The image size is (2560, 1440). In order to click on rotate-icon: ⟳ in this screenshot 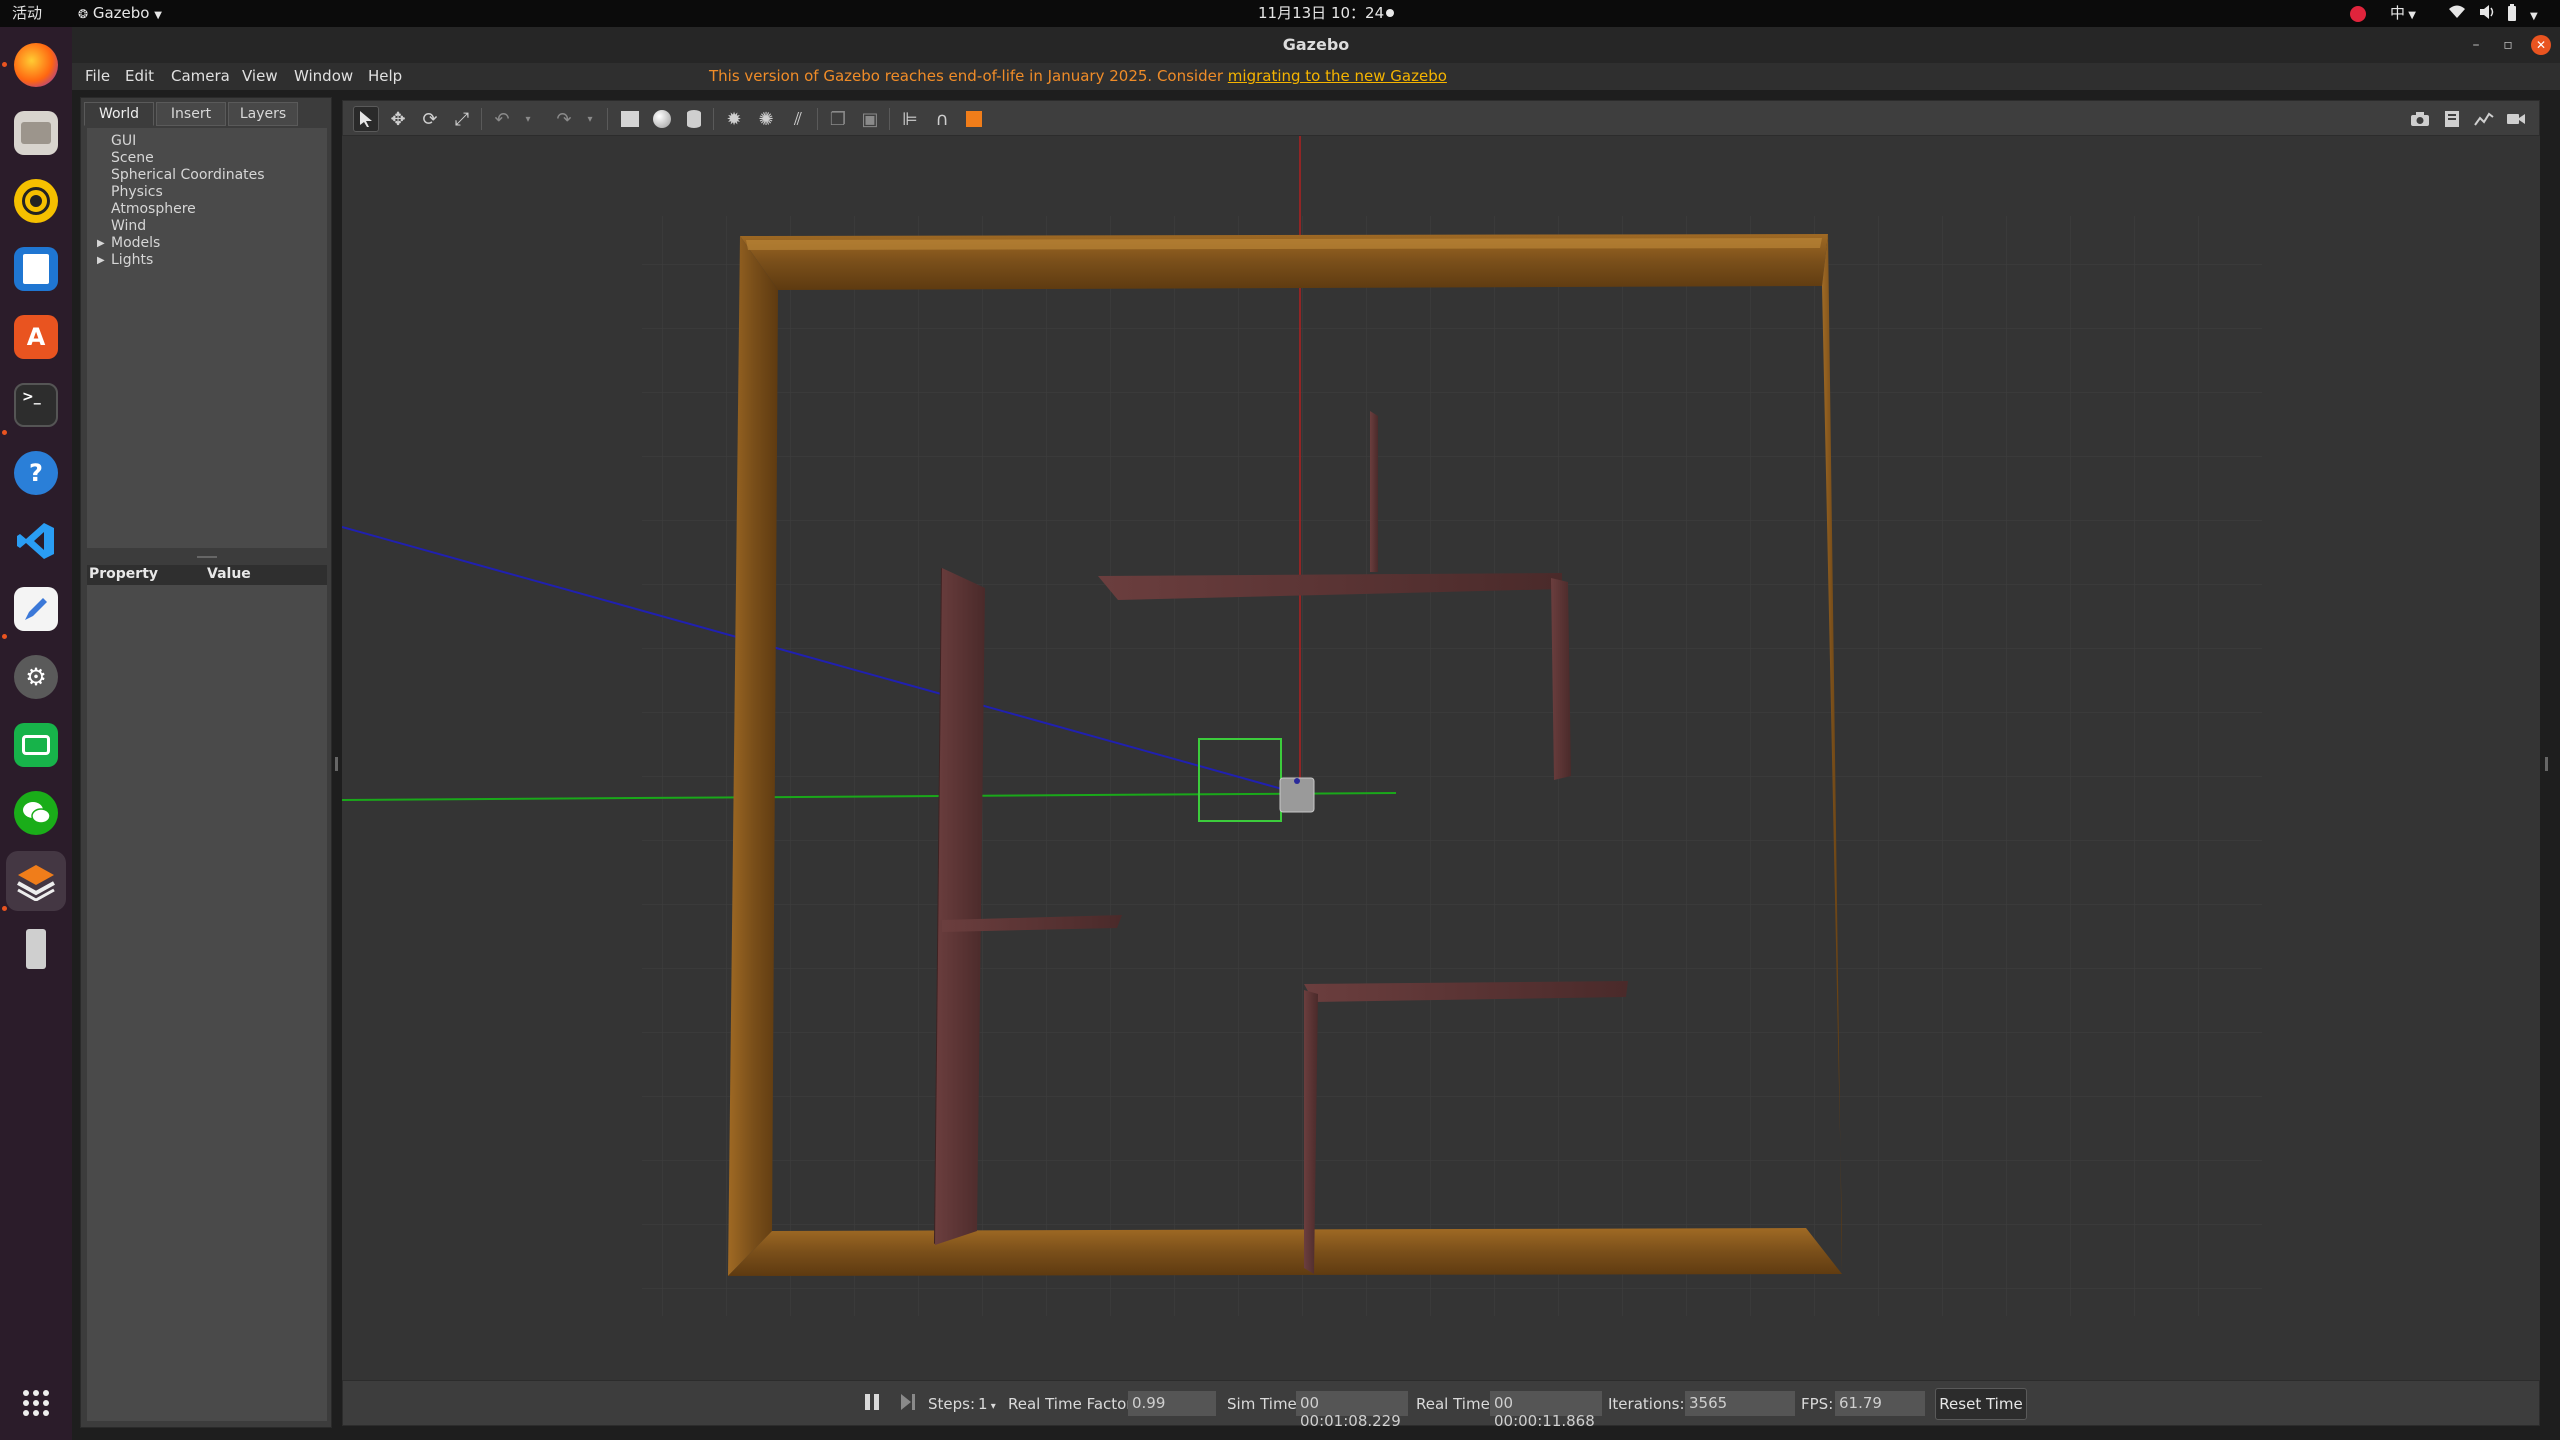, I will do `click(430, 119)`.